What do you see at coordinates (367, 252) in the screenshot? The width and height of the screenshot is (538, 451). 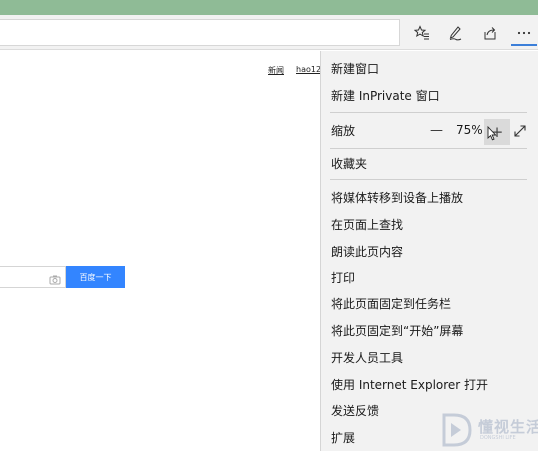 I see `menu-item-read-aloud: 朗读此页内容` at bounding box center [367, 252].